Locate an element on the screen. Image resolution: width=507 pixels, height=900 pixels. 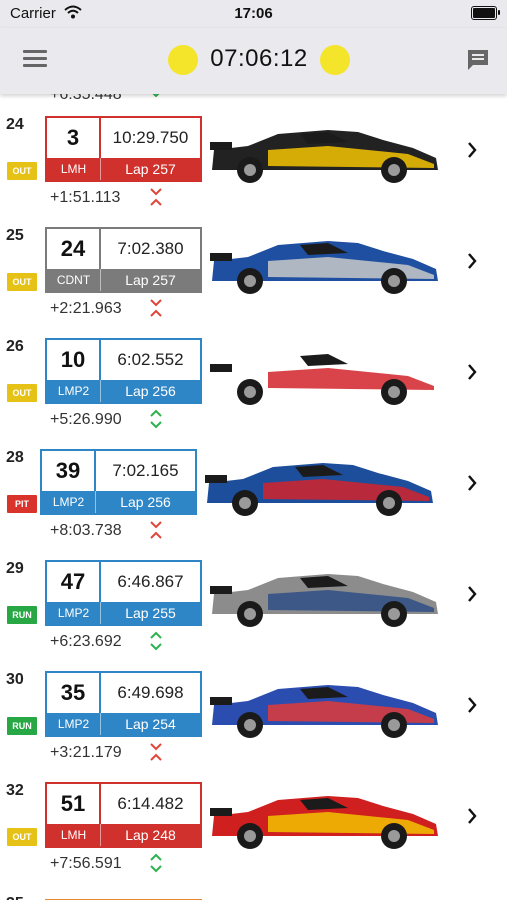
status-bar: Carrier 17:06 is located at coordinates (253, 14).